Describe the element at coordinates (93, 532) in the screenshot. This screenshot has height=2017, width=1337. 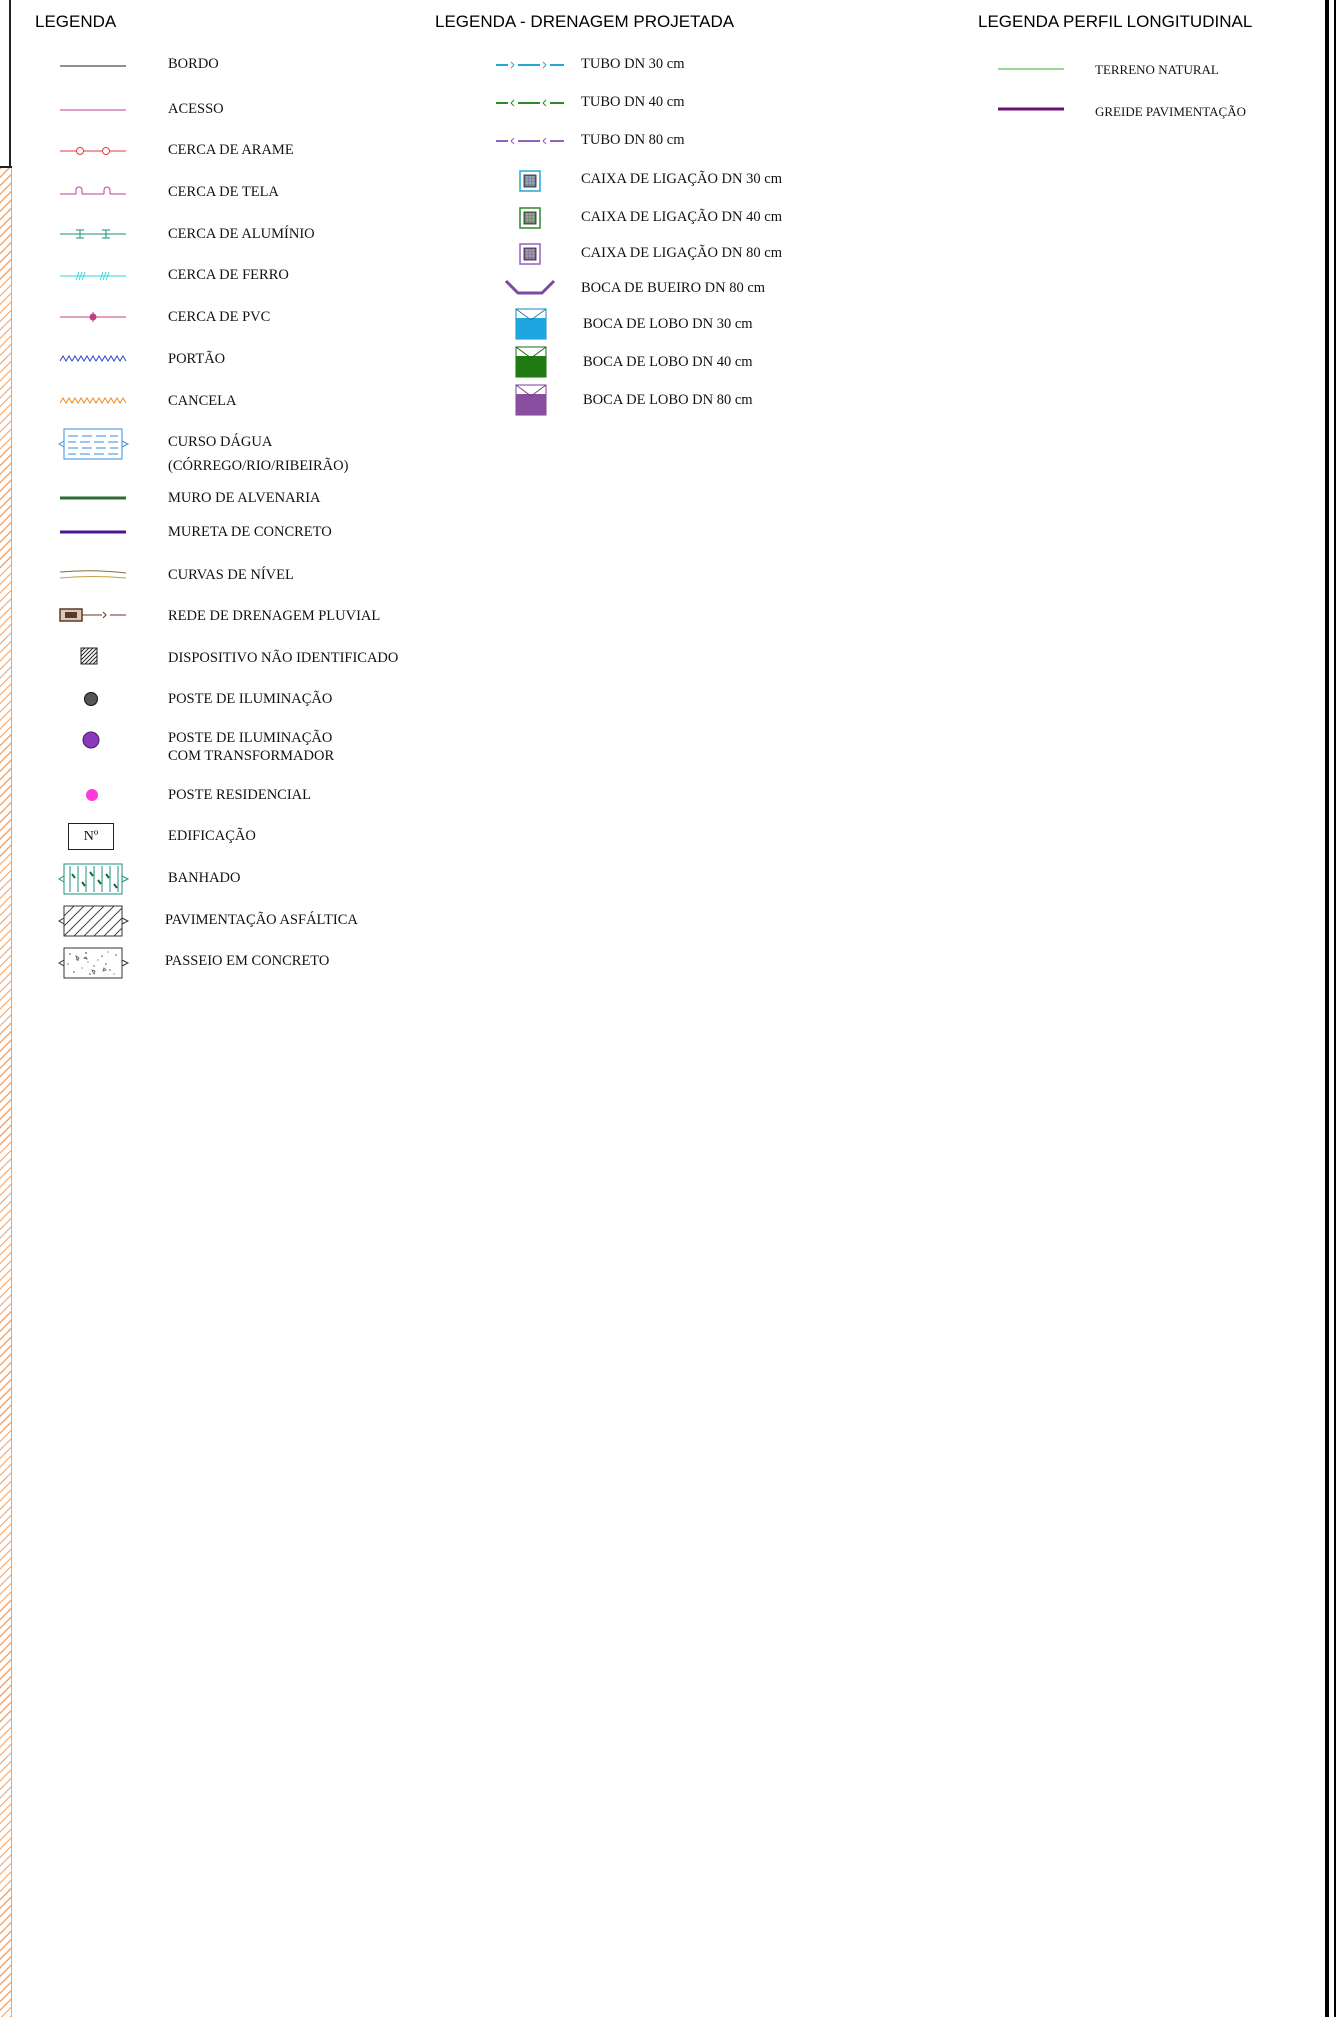
I see `symbol-mureta-concreto` at that location.